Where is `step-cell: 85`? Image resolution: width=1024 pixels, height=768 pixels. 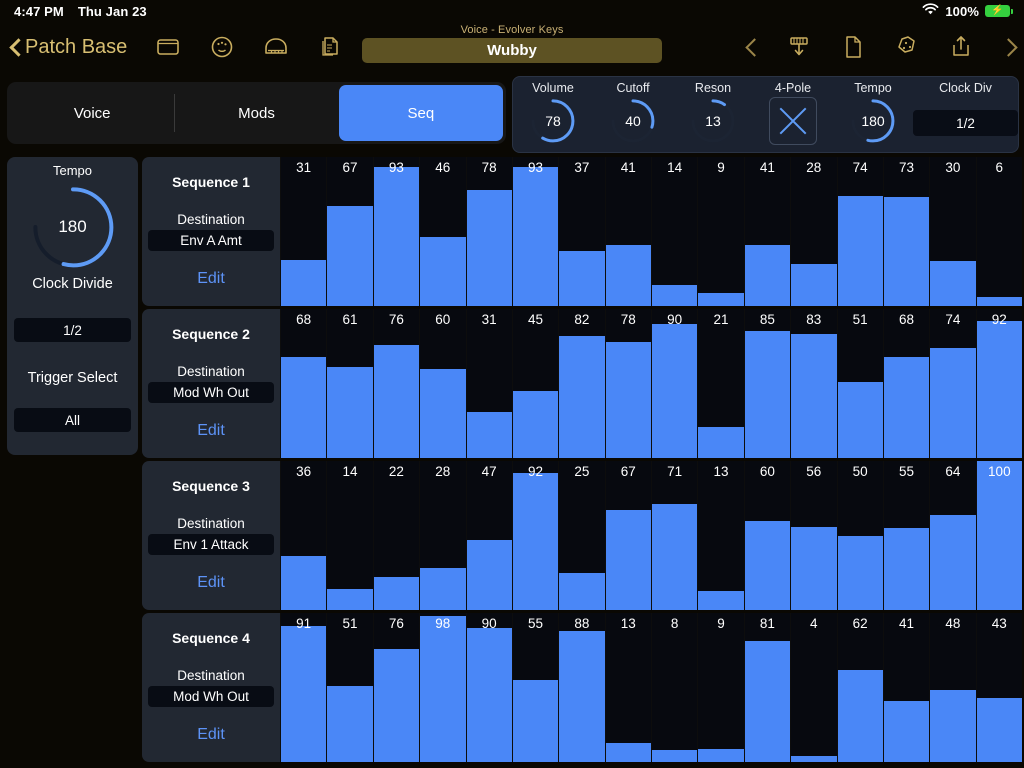
step-cell: 85 is located at coordinates (767, 383).